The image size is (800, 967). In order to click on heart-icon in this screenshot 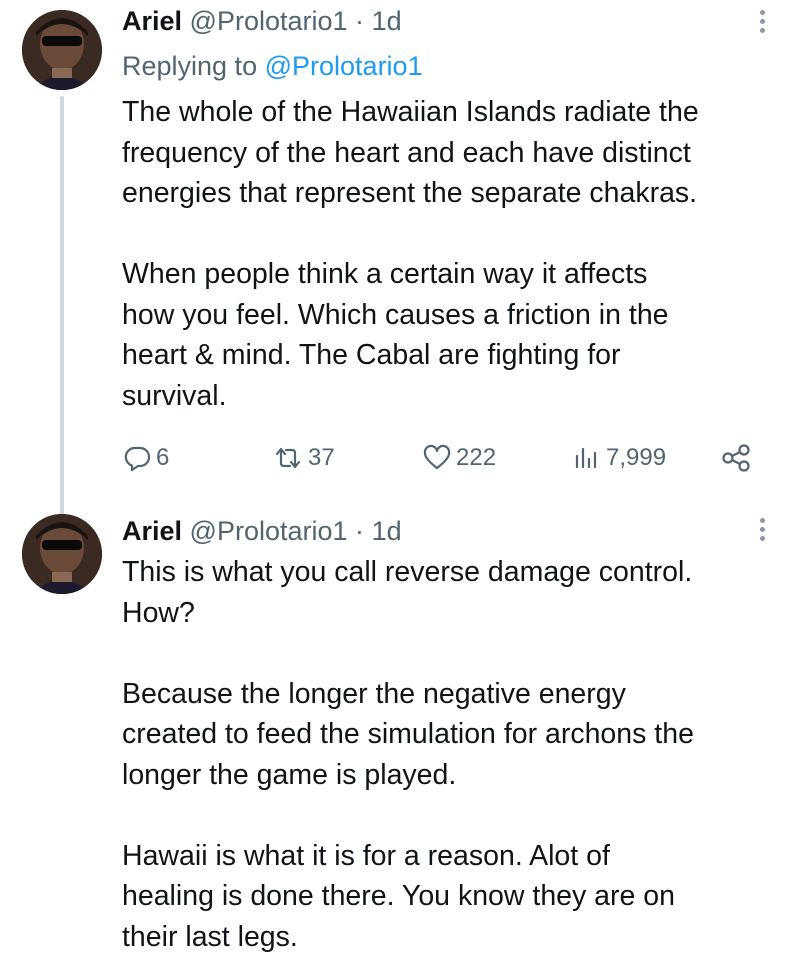, I will do `click(437, 457)`.